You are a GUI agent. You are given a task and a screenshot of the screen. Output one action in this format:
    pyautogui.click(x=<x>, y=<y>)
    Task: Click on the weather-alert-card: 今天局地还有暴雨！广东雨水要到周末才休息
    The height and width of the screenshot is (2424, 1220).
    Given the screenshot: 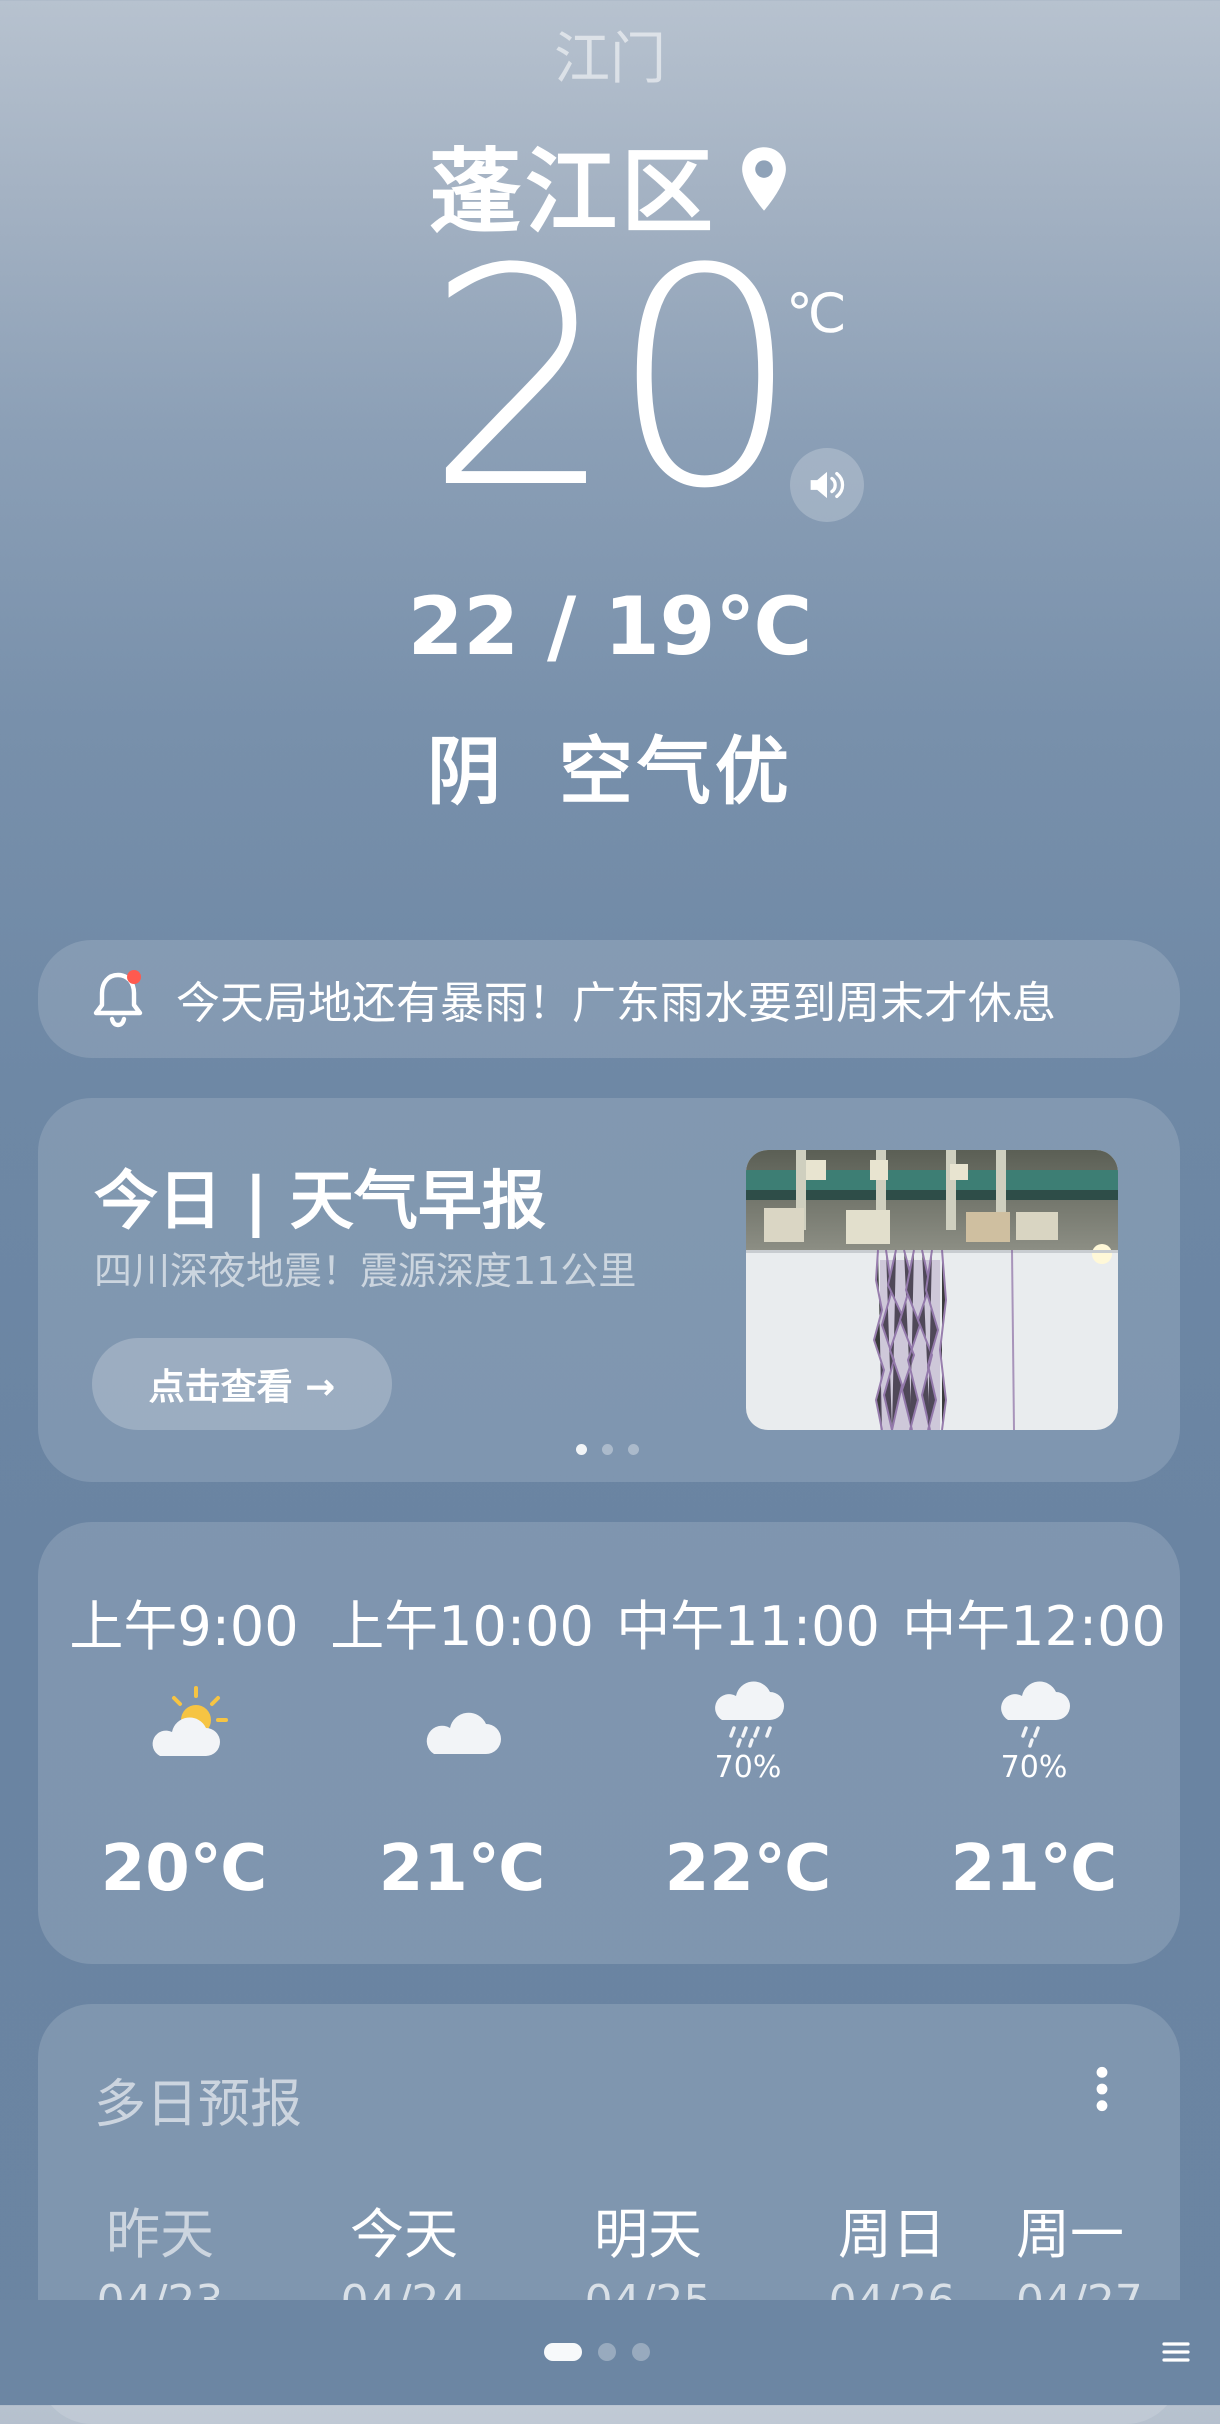 What is the action you would take?
    pyautogui.click(x=609, y=999)
    